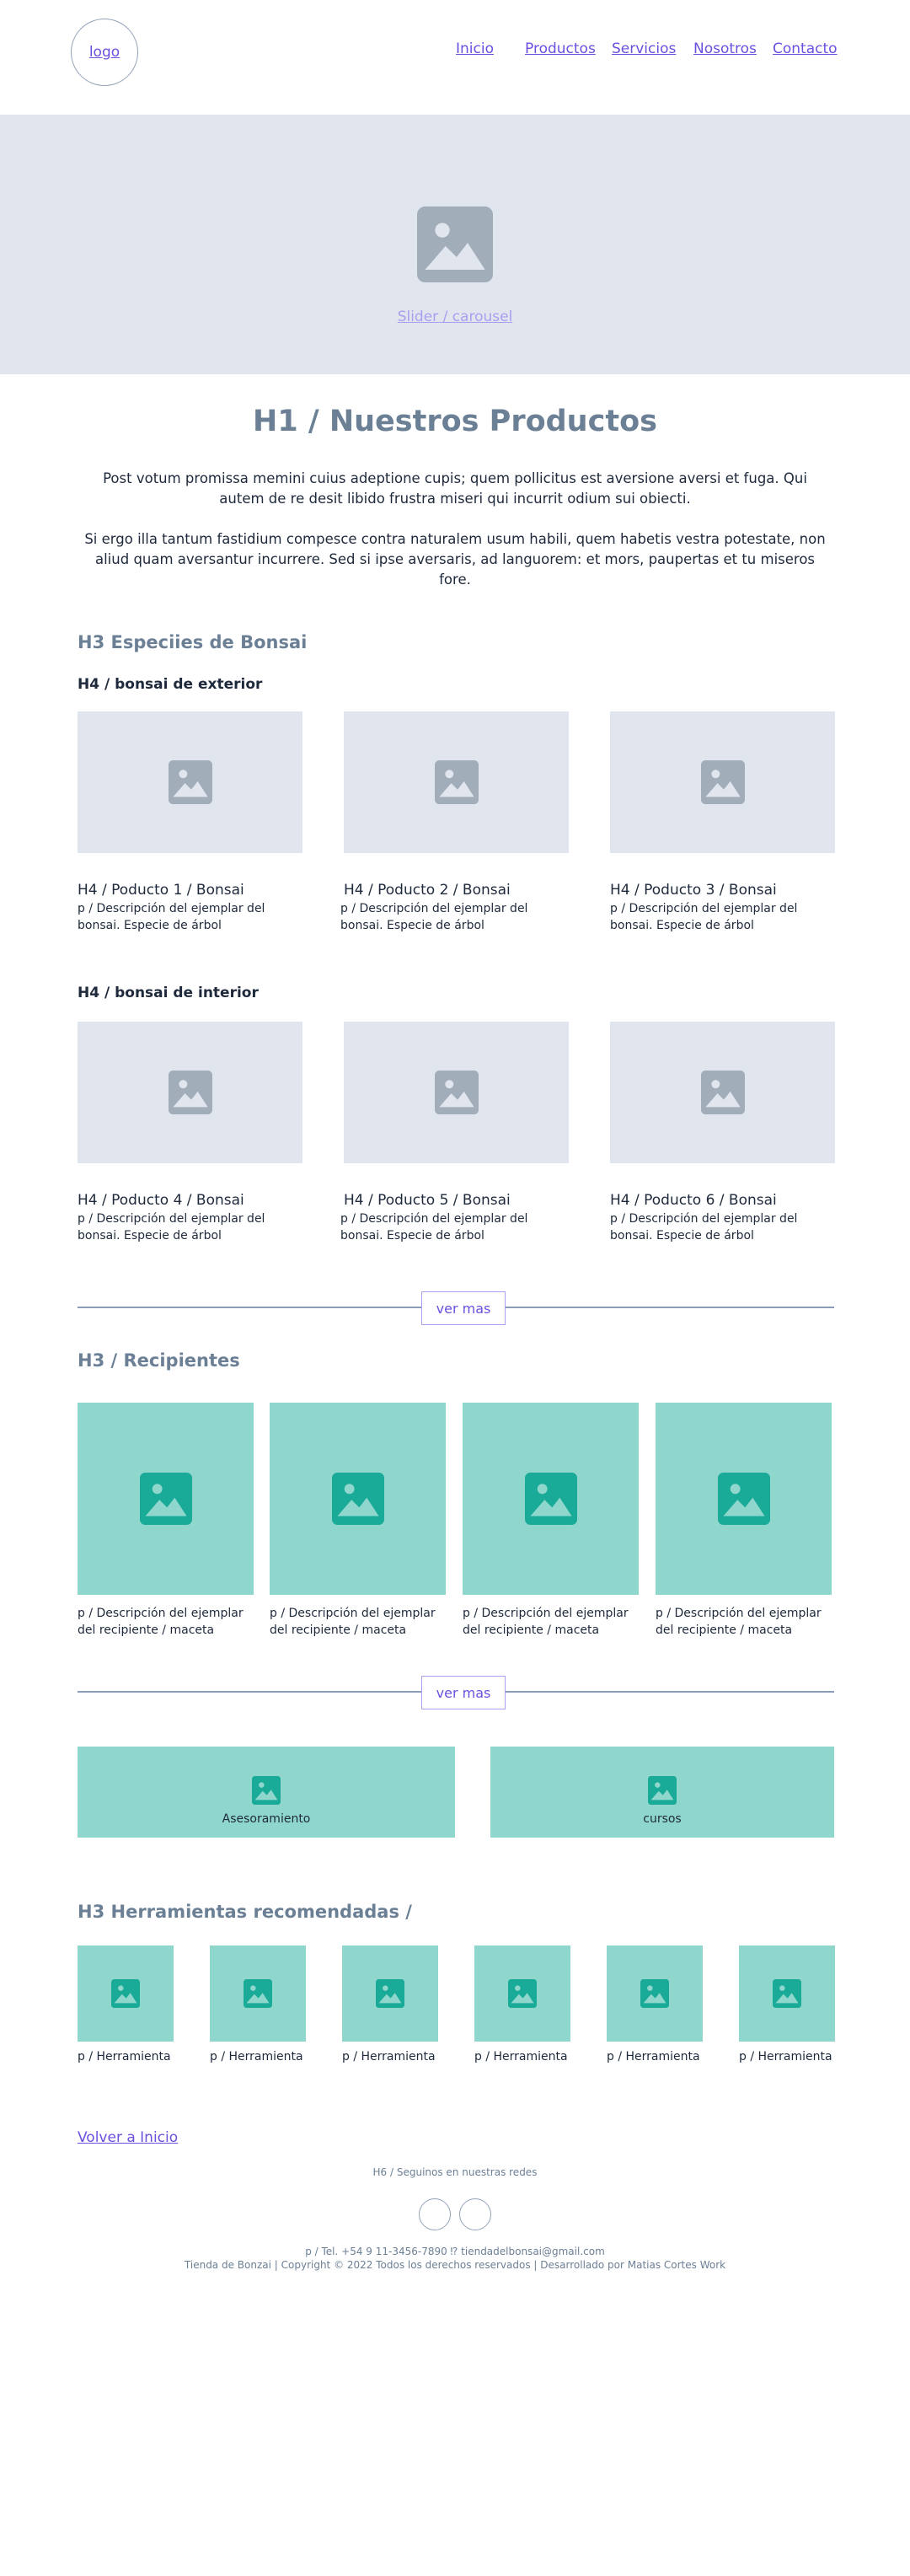 This screenshot has height=2576, width=910. Describe the element at coordinates (662, 1819) in the screenshot. I see `service-label: cursos` at that location.